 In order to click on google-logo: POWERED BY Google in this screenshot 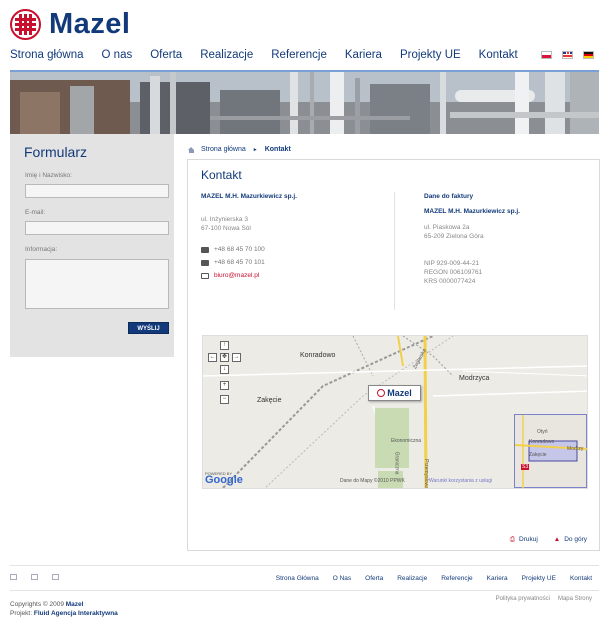, I will do `click(224, 478)`.